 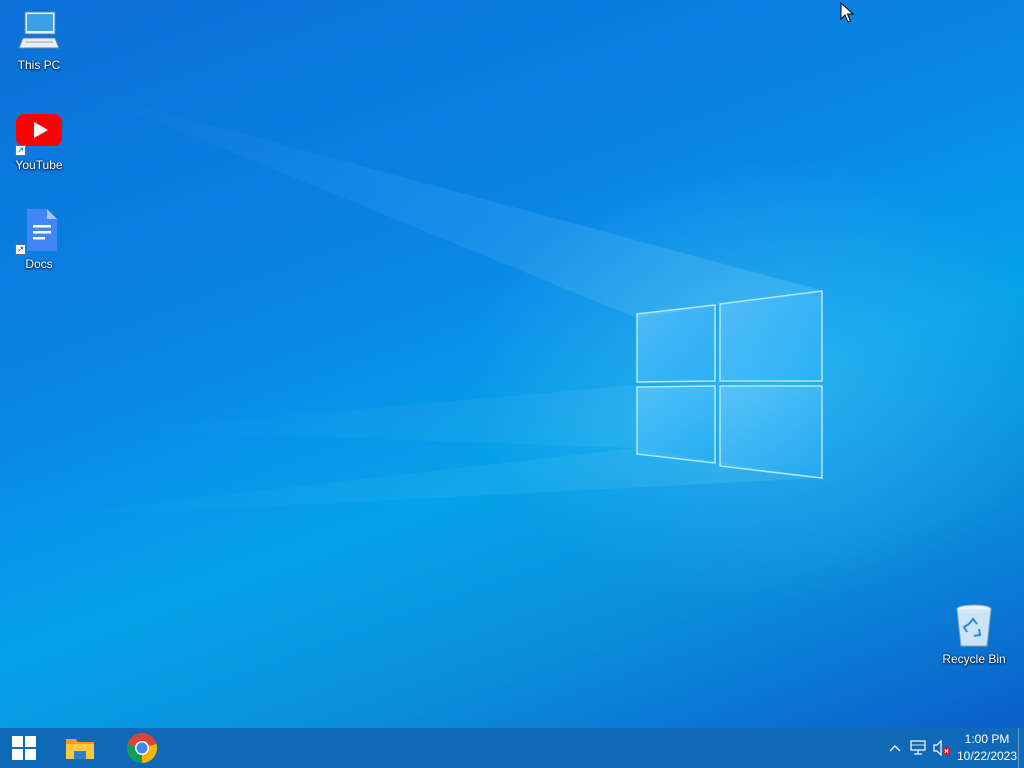 What do you see at coordinates (39, 132) in the screenshot?
I see `youtube-icon: ↗` at bounding box center [39, 132].